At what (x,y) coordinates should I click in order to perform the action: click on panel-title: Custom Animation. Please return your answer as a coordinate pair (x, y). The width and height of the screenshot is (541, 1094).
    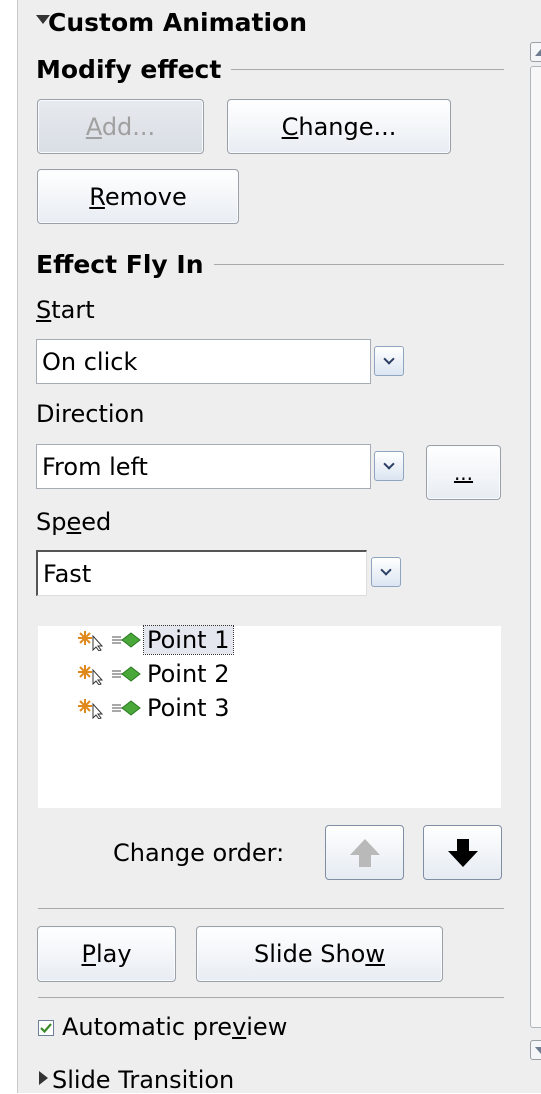
    Looking at the image, I should click on (177, 22).